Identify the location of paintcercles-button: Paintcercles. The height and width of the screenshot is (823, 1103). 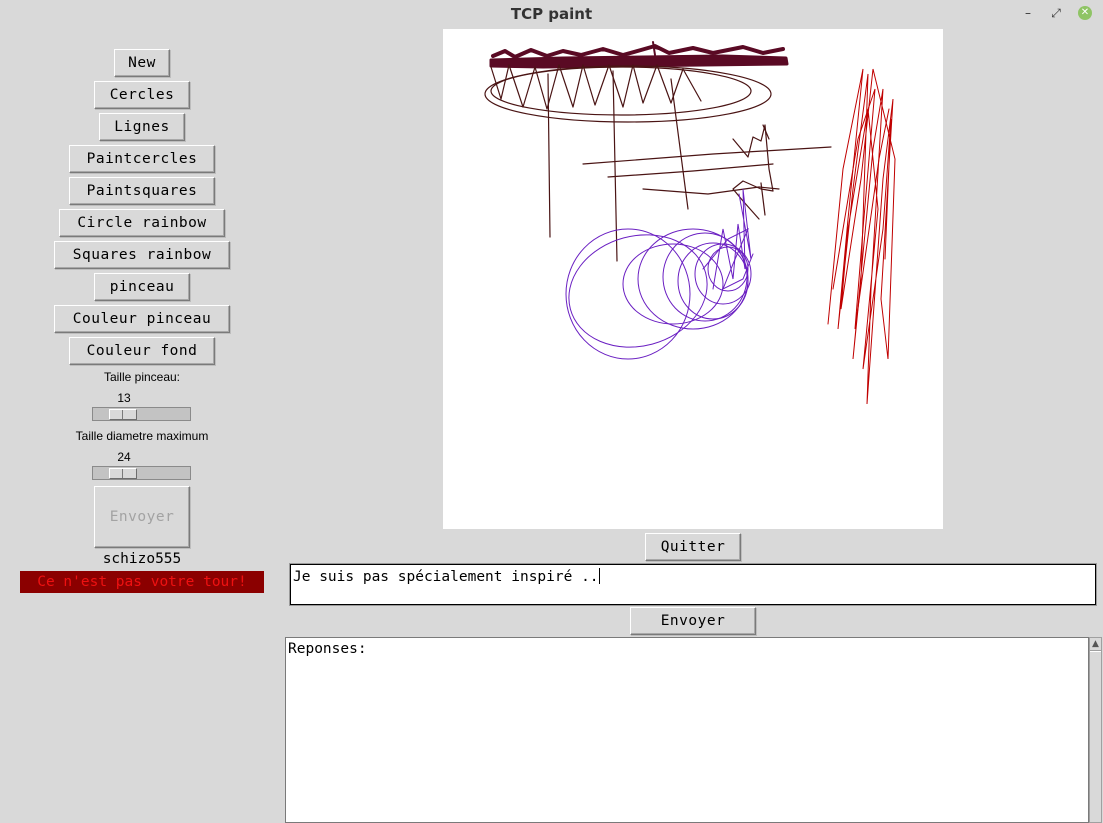
(142, 159).